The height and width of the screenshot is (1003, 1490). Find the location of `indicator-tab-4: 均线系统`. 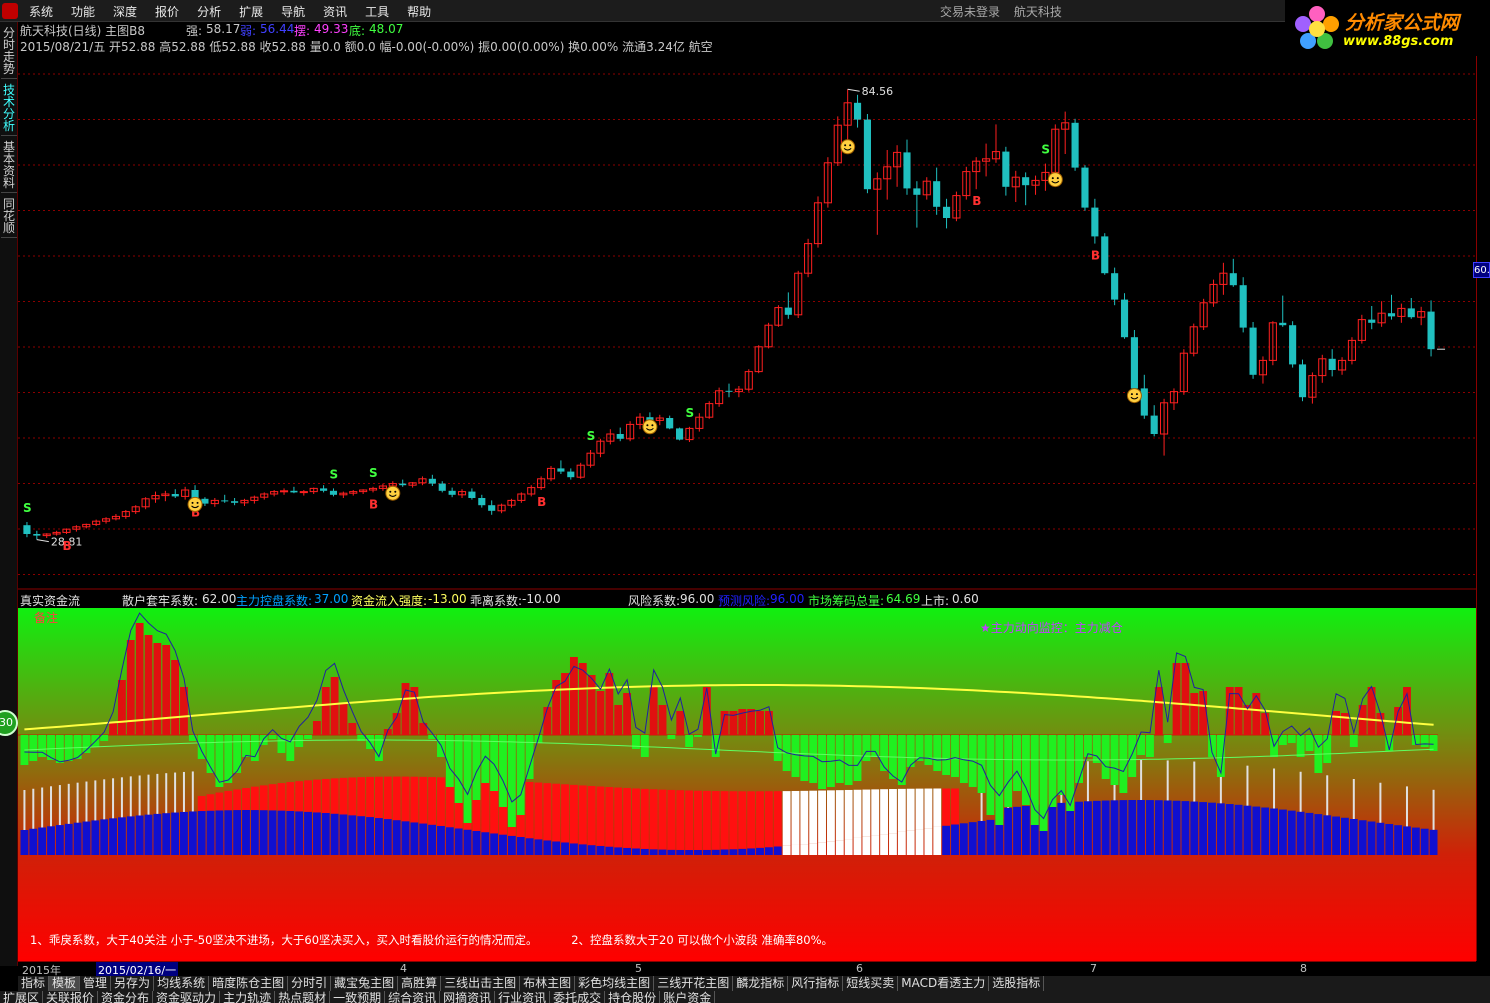

indicator-tab-4: 均线系统 is located at coordinates (182, 983).